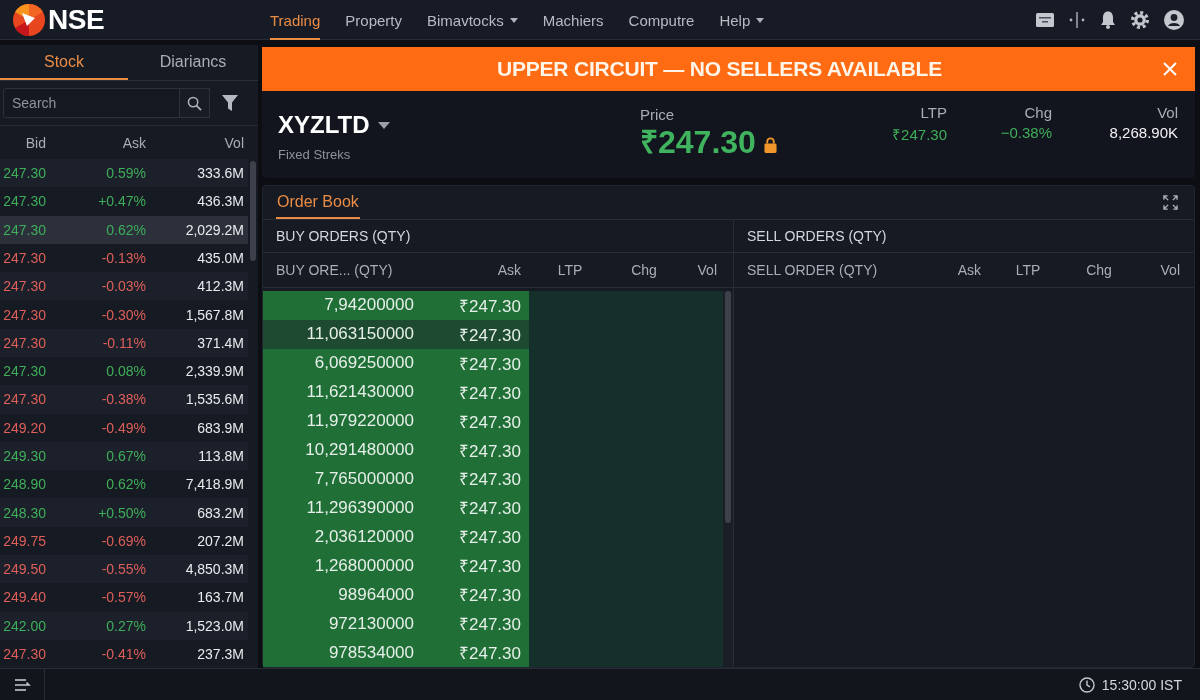 The height and width of the screenshot is (700, 1200). I want to click on watchlist-row: 242.00 0.27% 1,523.0M, so click(124, 625).